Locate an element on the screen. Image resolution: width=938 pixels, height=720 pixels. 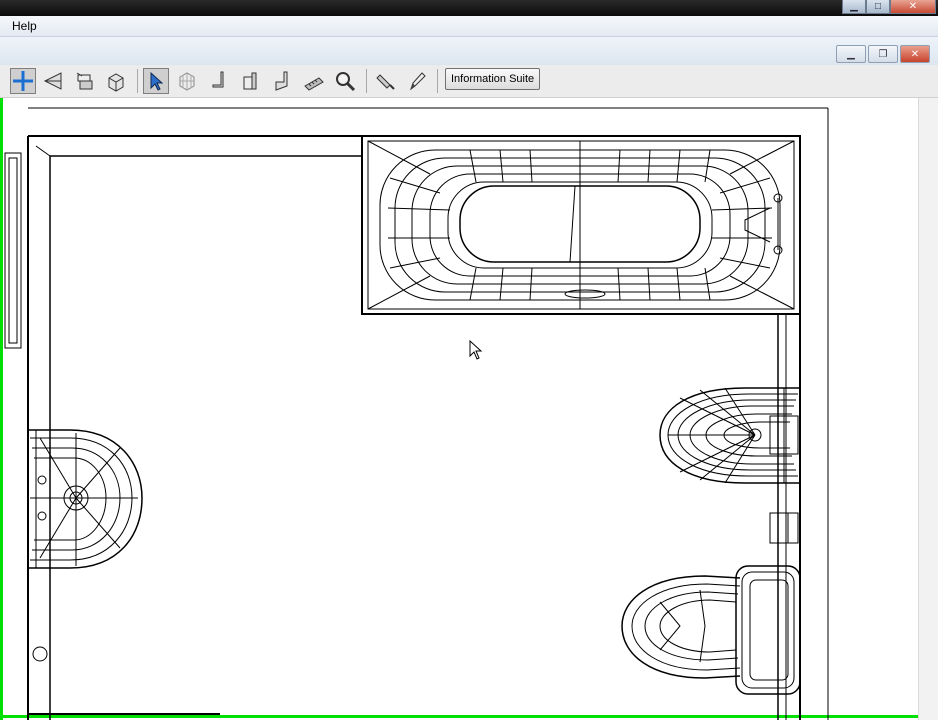
box-3d-icon is located at coordinates (116, 82).